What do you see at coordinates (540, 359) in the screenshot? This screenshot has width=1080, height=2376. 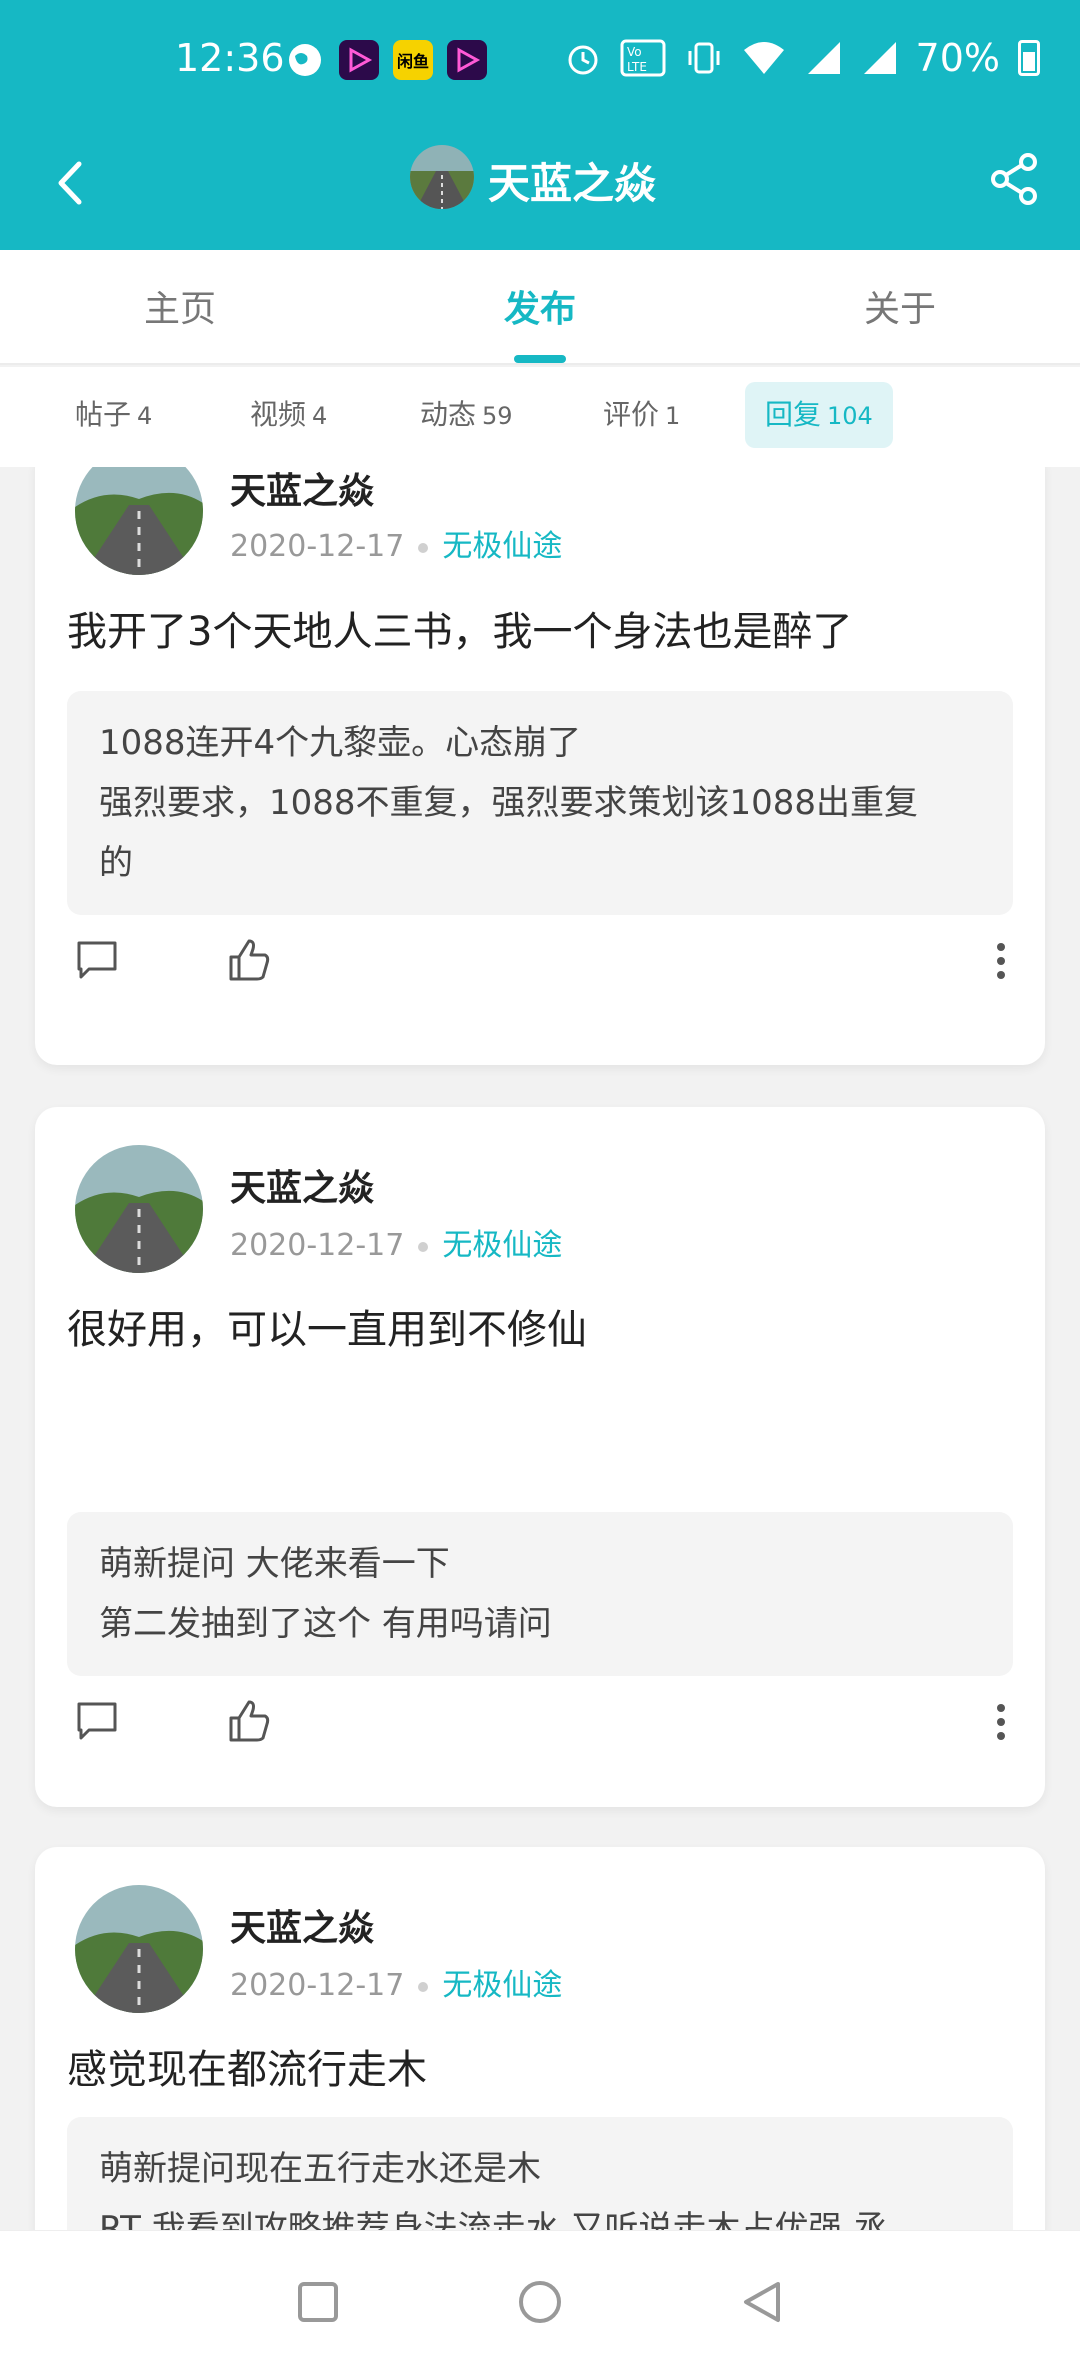 I see `active-tab-indicator` at bounding box center [540, 359].